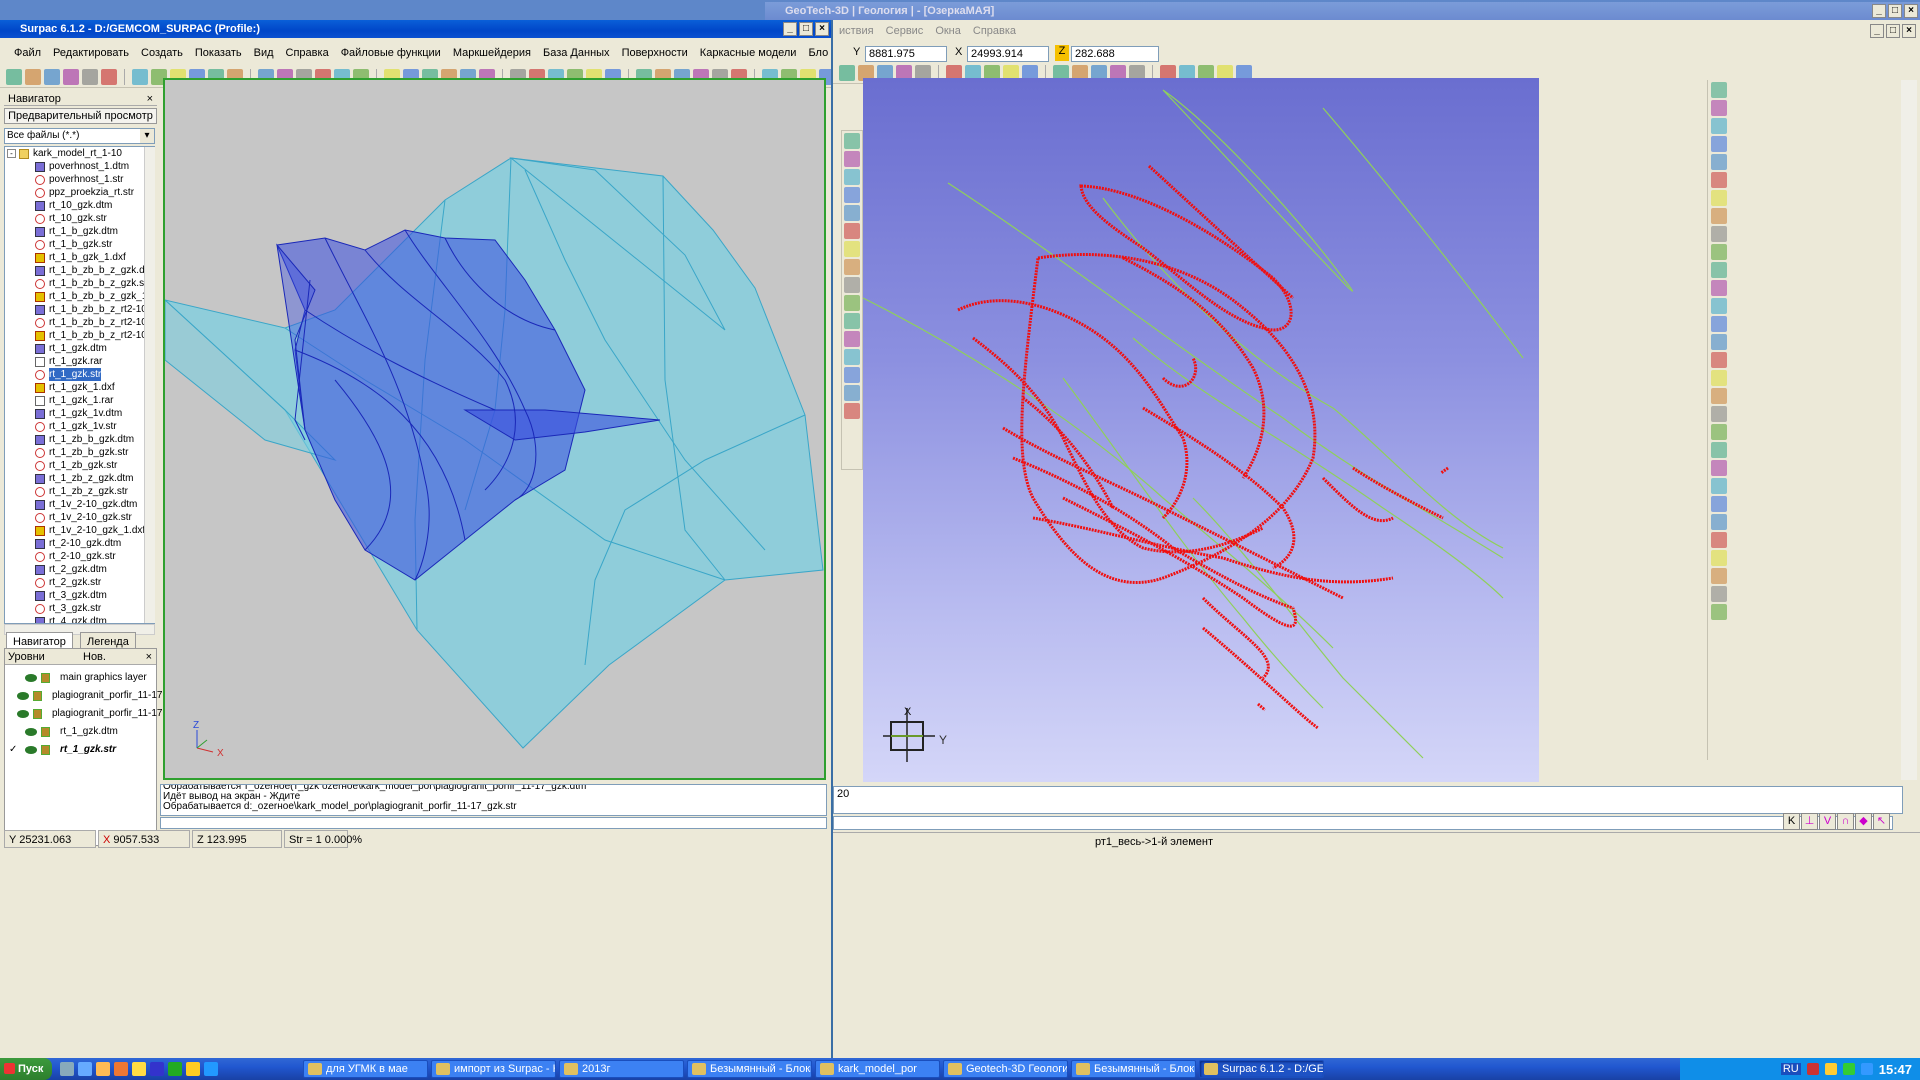 The image size is (1920, 1080). I want to click on file-item: rt_1_gzk.str, so click(79, 374).